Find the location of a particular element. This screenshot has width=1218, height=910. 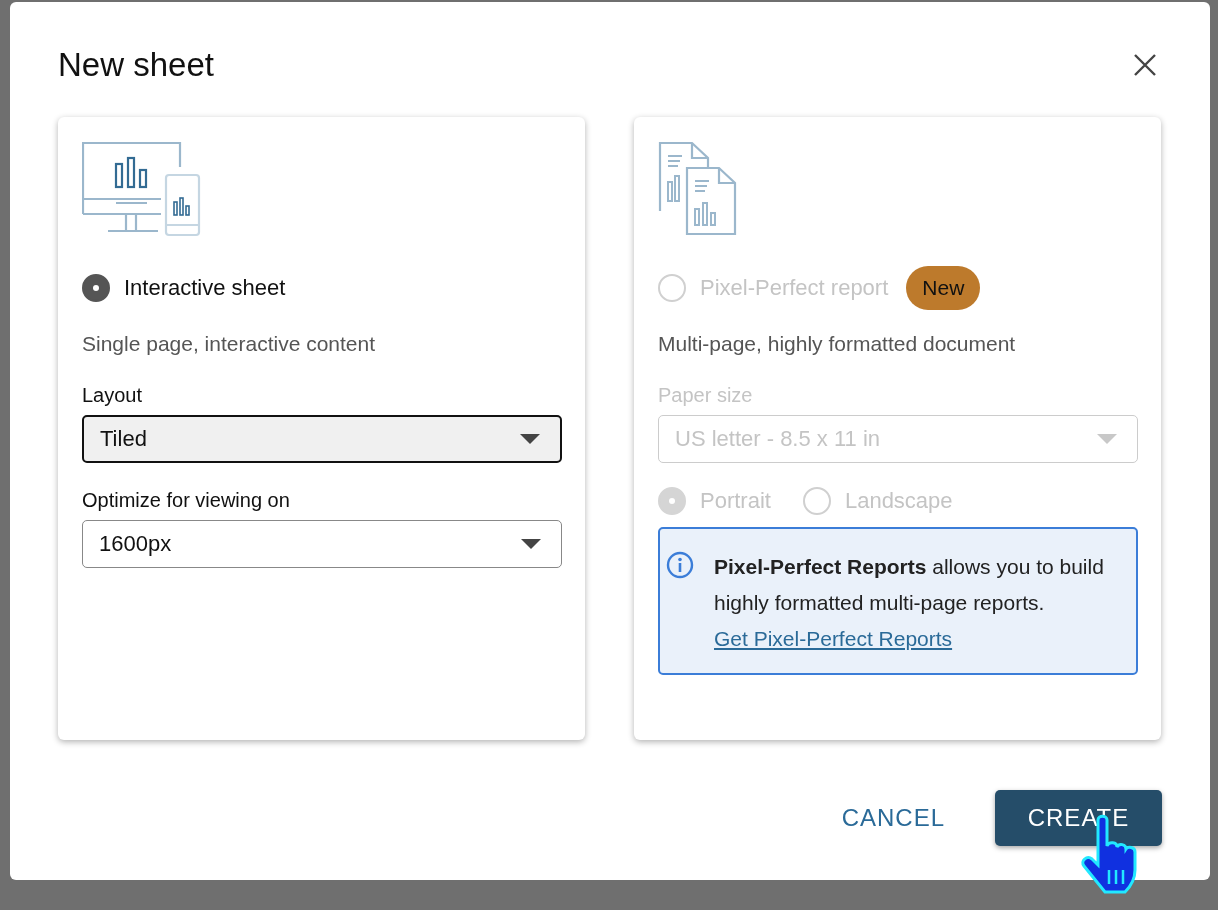

documents-chart-icon is located at coordinates (698, 189).